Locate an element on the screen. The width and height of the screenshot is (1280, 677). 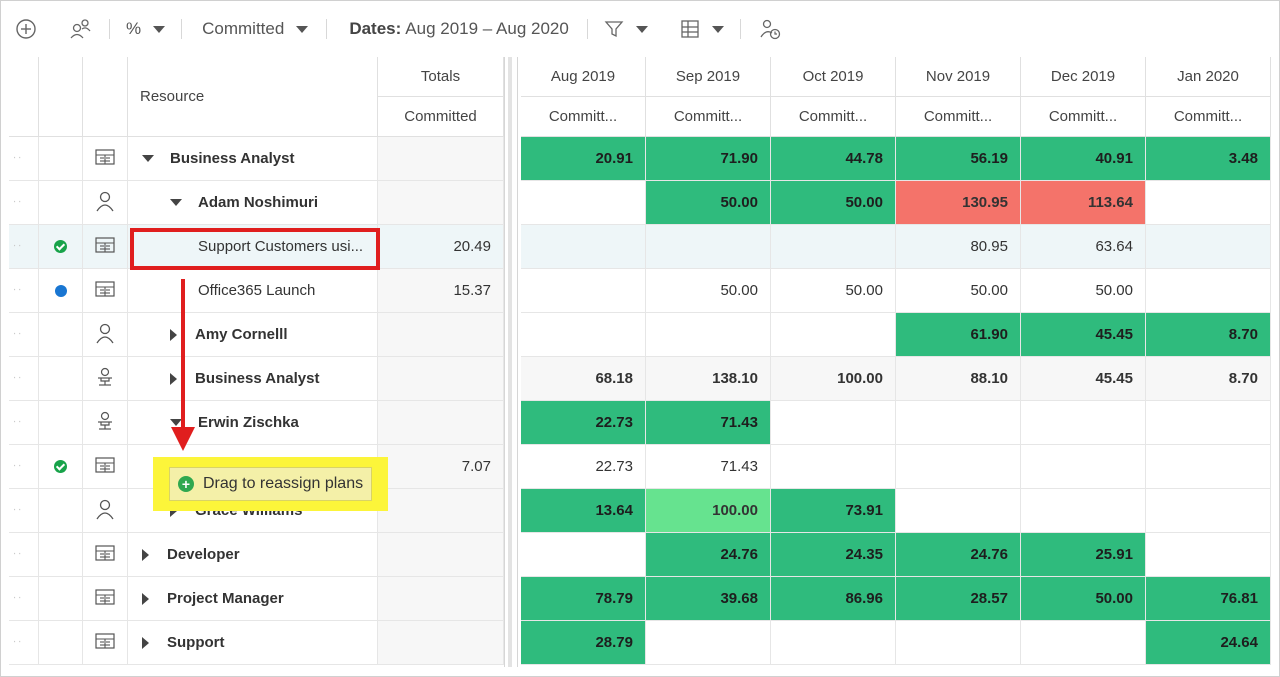
allocation-cell: 78.79 is located at coordinates (583, 599).